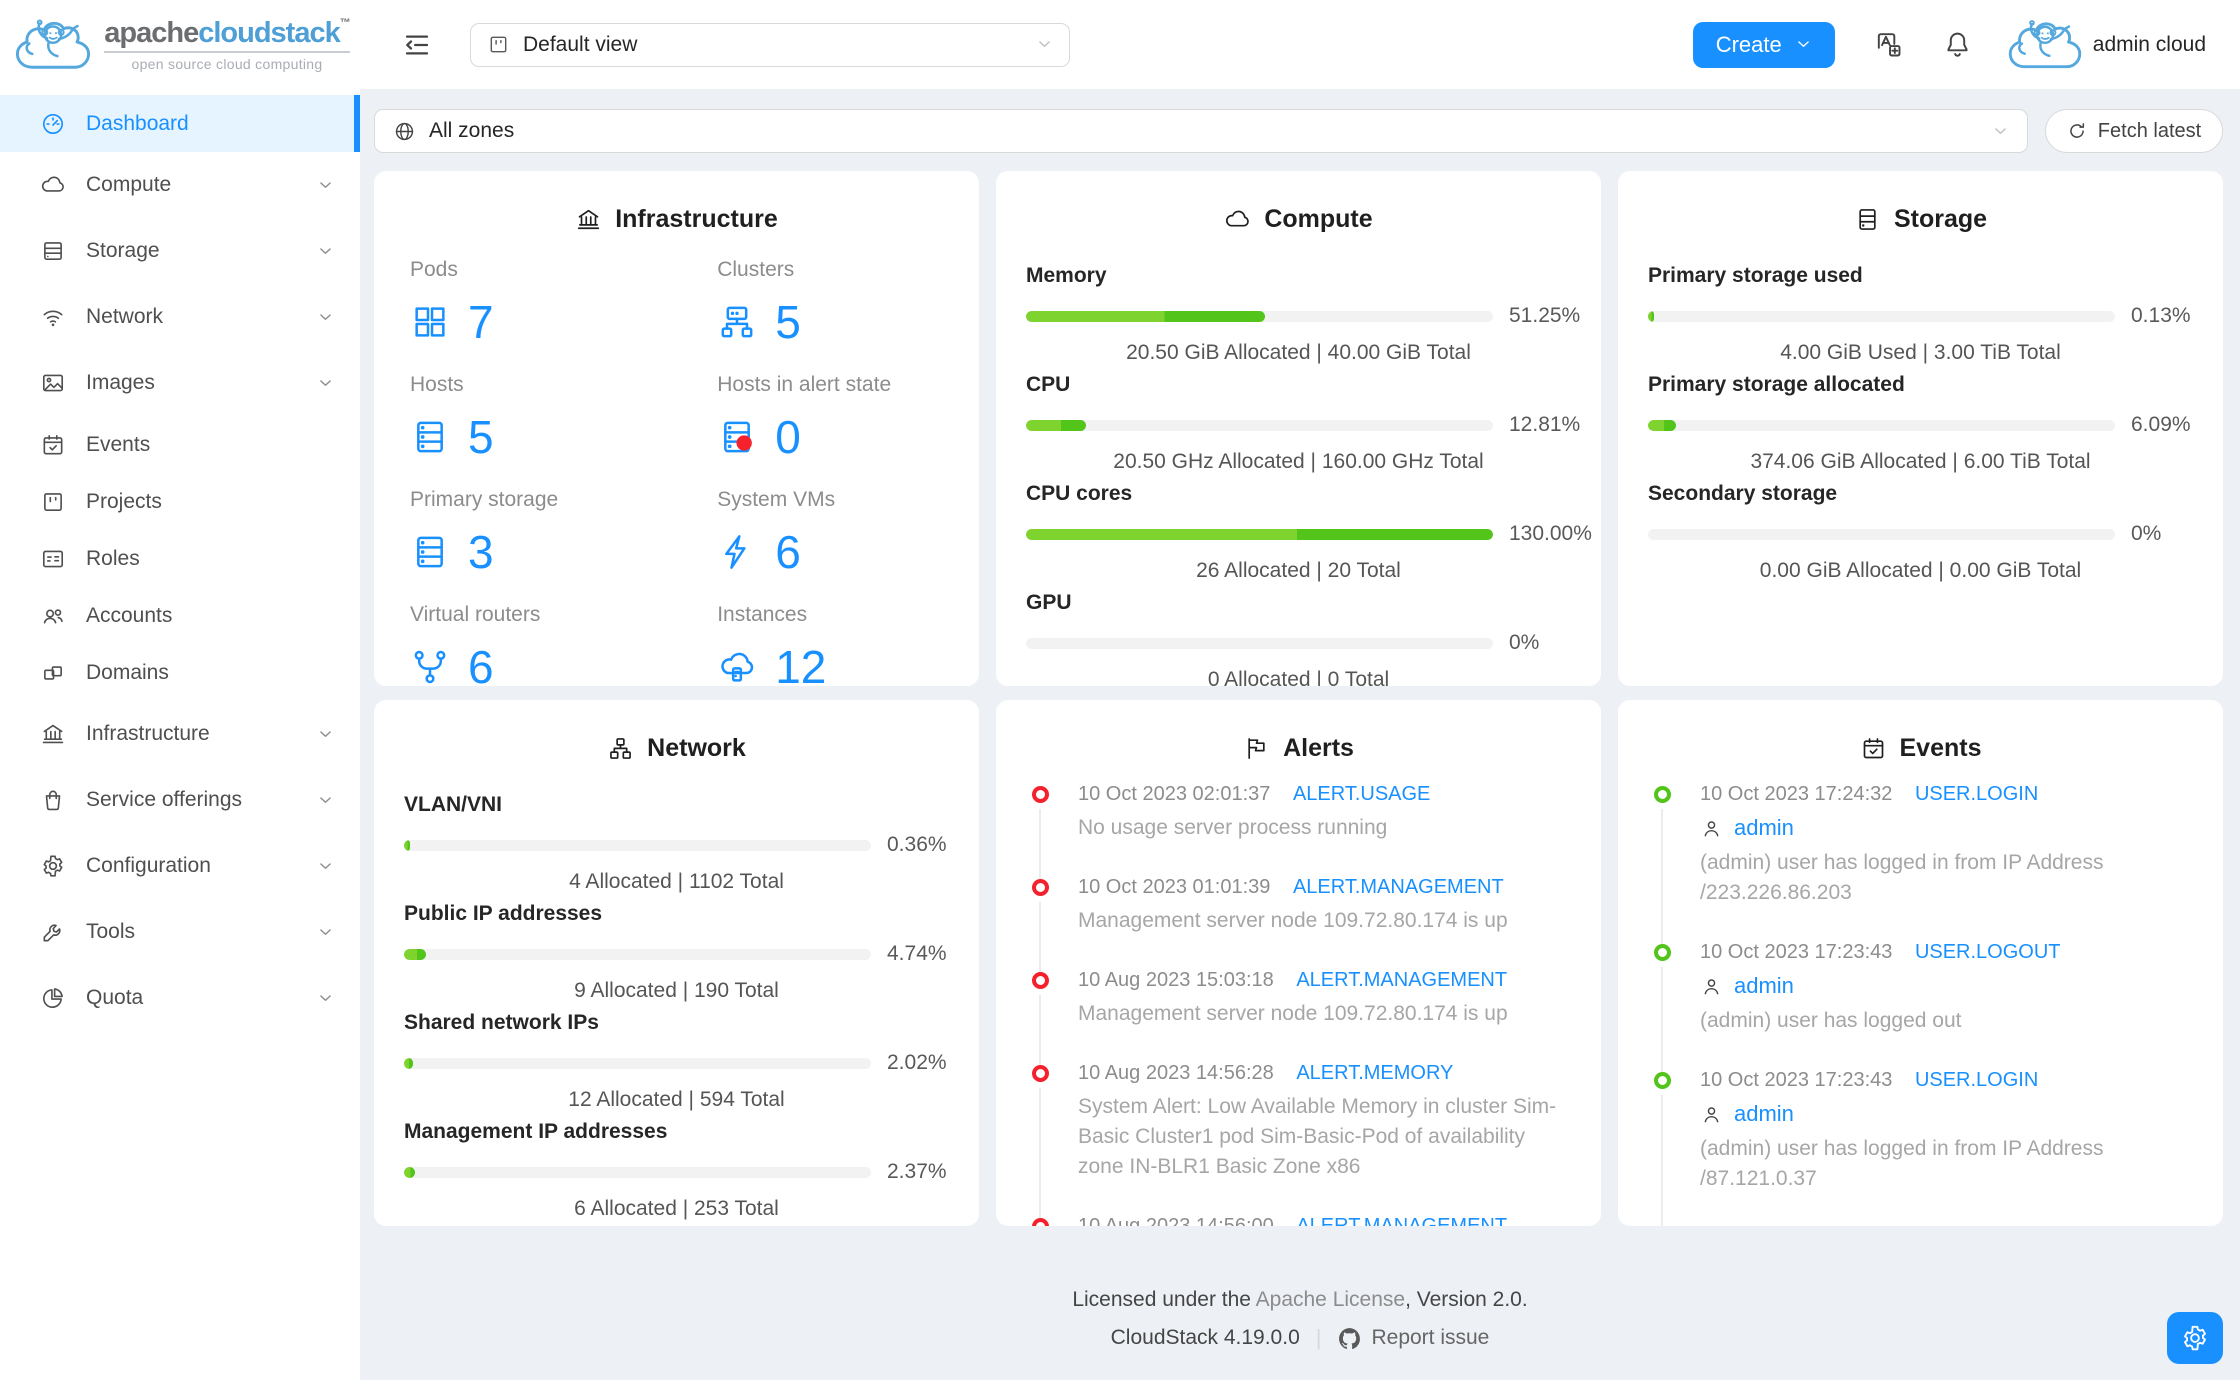 The width and height of the screenshot is (2240, 1380). What do you see at coordinates (833, 663) in the screenshot?
I see `stat-value-row: 12` at bounding box center [833, 663].